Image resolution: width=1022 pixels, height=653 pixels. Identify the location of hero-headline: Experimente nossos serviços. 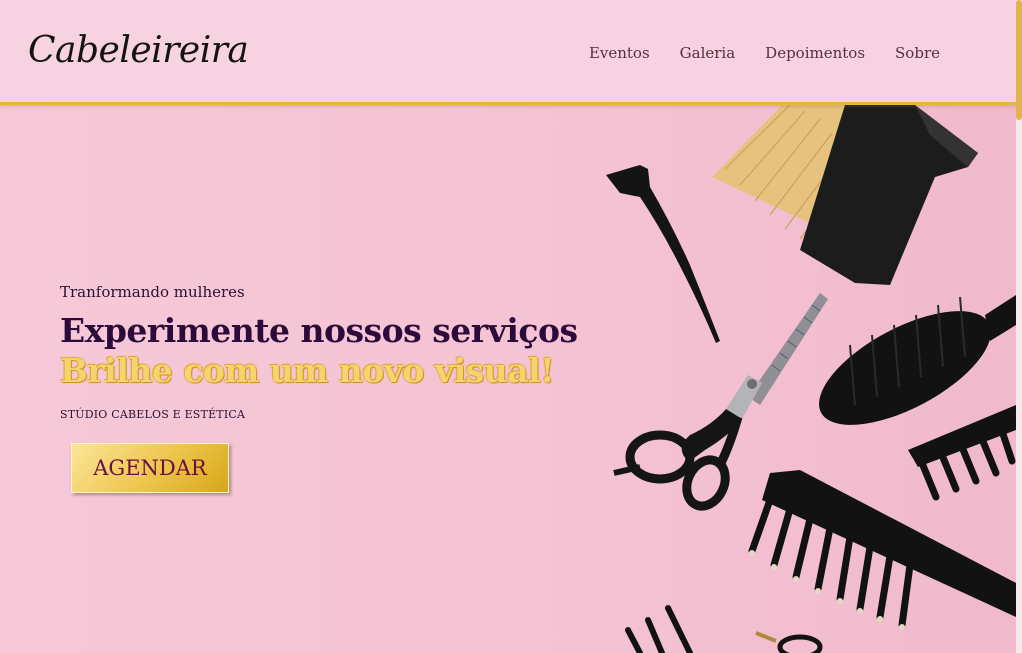
(319, 330).